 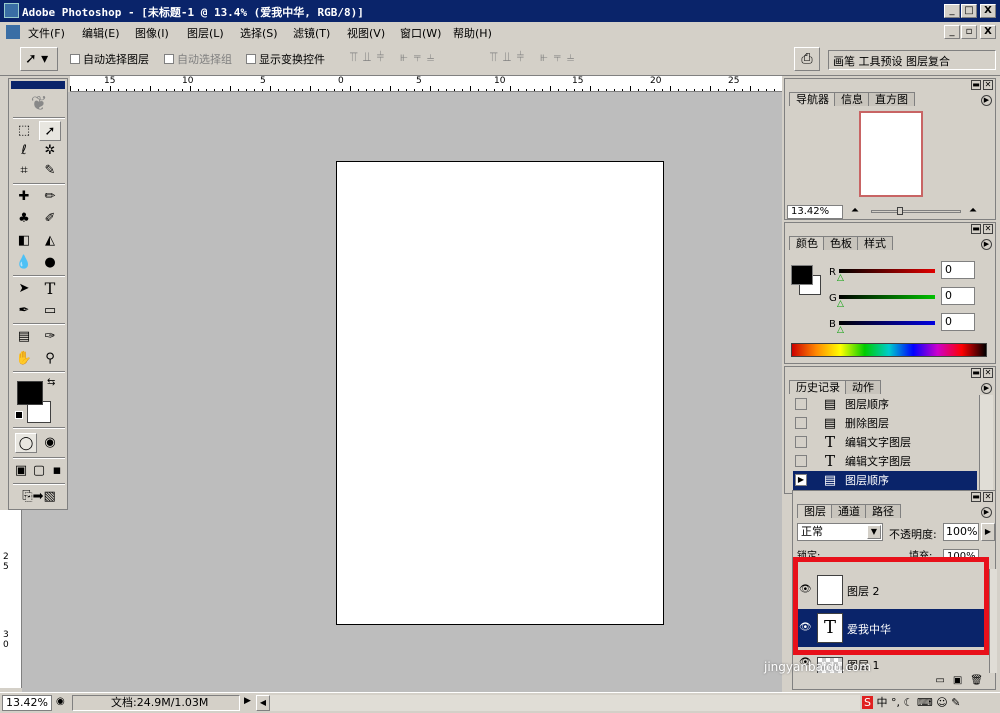 What do you see at coordinates (841, 243) in the screenshot?
I see `tab-swatches: 色板` at bounding box center [841, 243].